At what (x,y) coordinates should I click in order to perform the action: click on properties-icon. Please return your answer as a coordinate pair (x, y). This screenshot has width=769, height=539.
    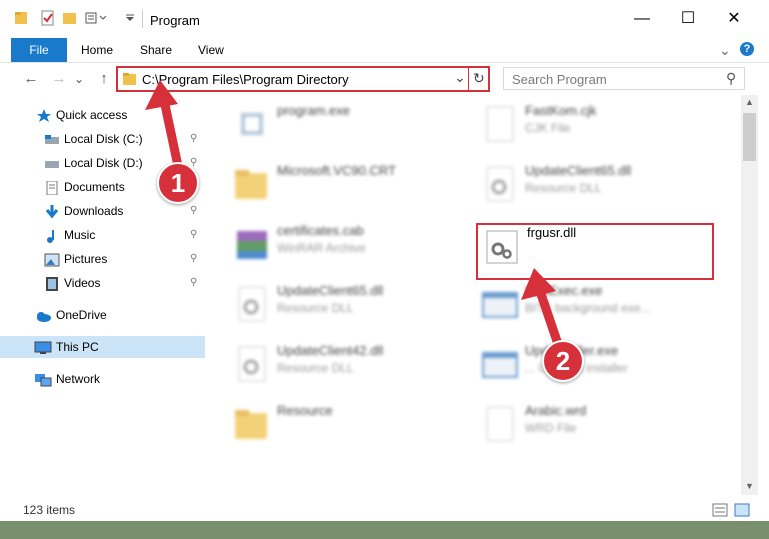
    Looking at the image, I should click on (48, 18).